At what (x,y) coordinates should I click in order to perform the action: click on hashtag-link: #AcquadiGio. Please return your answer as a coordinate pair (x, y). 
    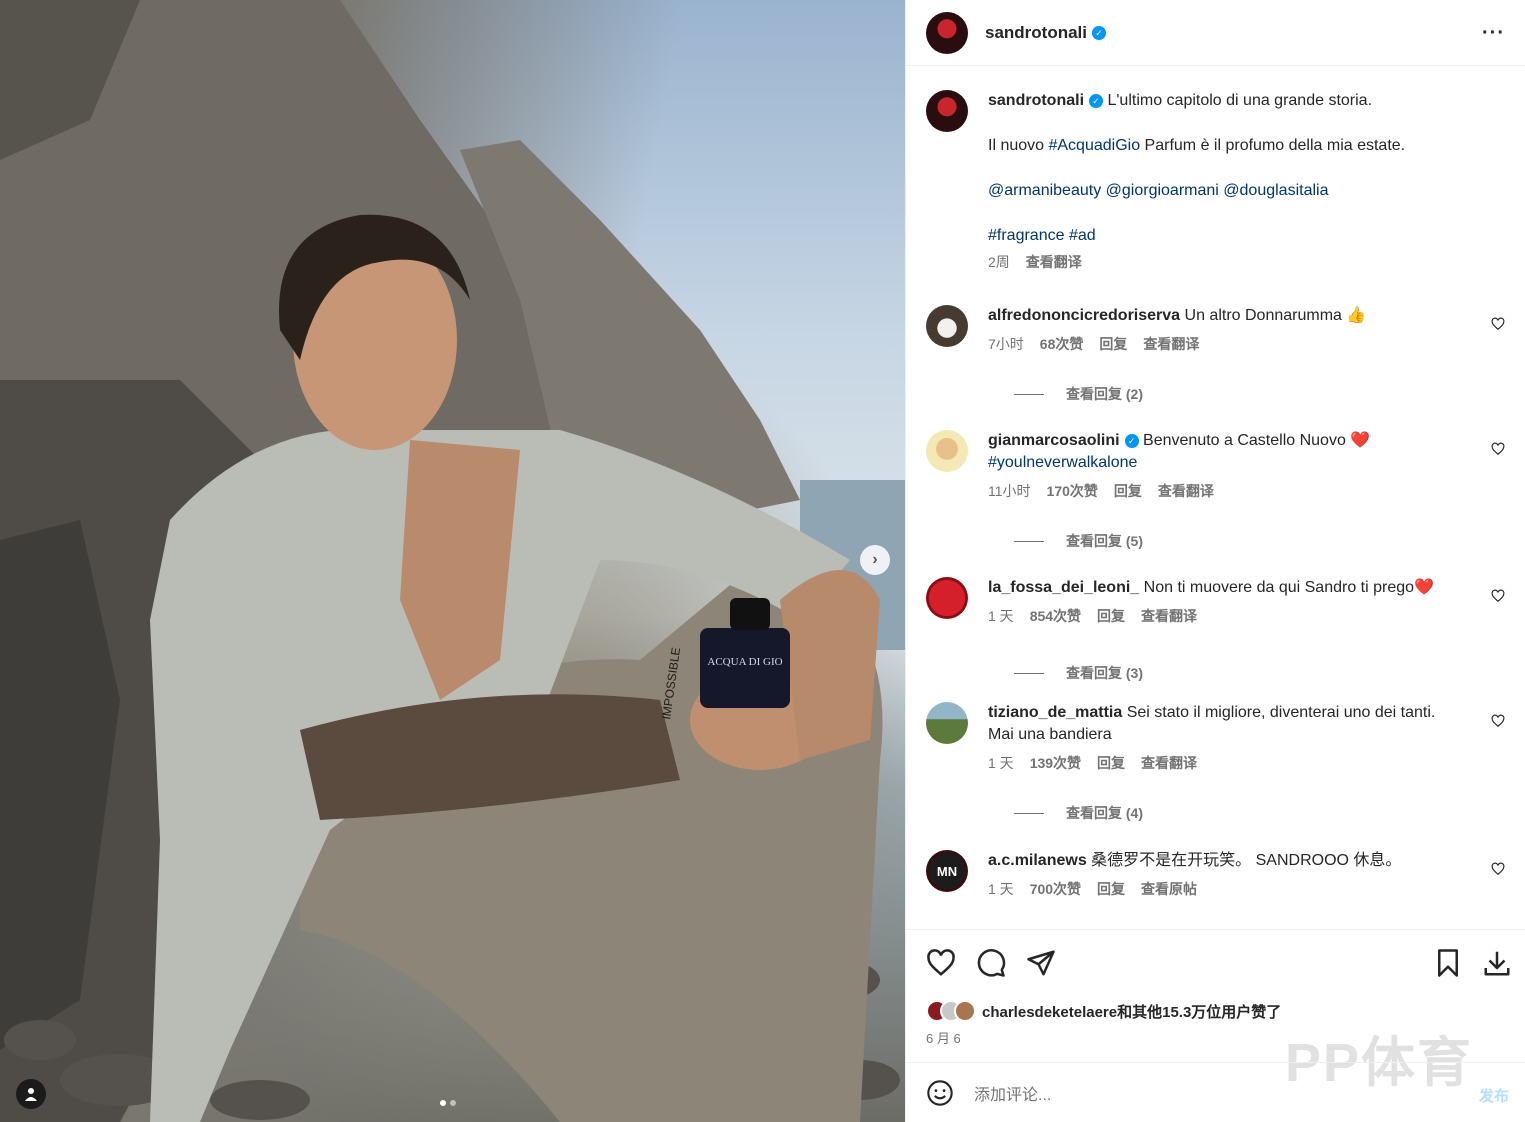
    Looking at the image, I should click on (1094, 145).